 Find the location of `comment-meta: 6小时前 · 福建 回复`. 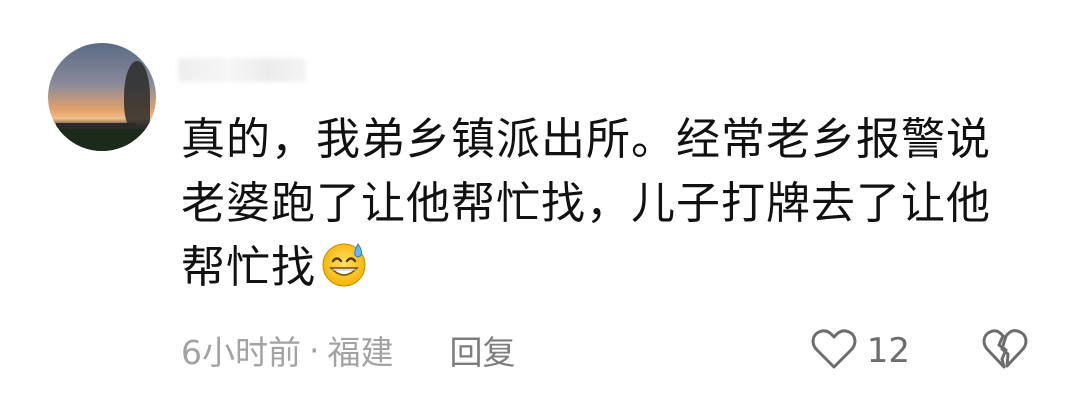

comment-meta: 6小时前 · 福建 回复 is located at coordinates (348, 350).